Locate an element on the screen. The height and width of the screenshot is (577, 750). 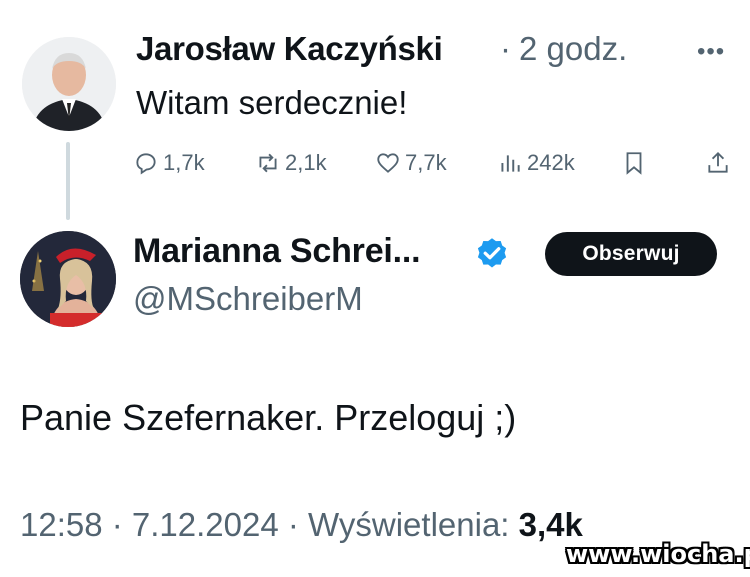
avatar-marianna is located at coordinates (68, 279).